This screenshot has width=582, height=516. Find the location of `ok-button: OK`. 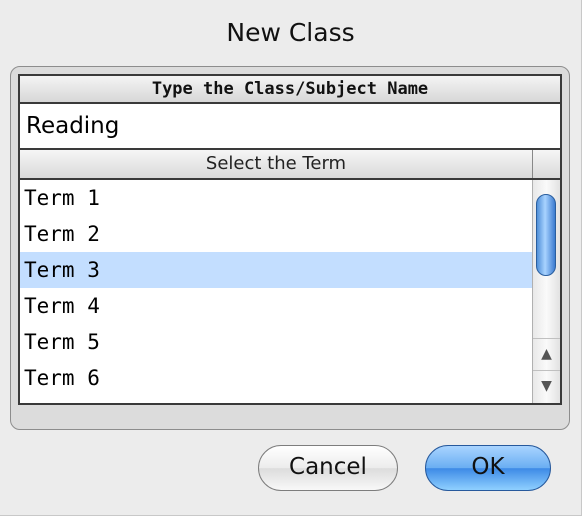

ok-button: OK is located at coordinates (488, 468).